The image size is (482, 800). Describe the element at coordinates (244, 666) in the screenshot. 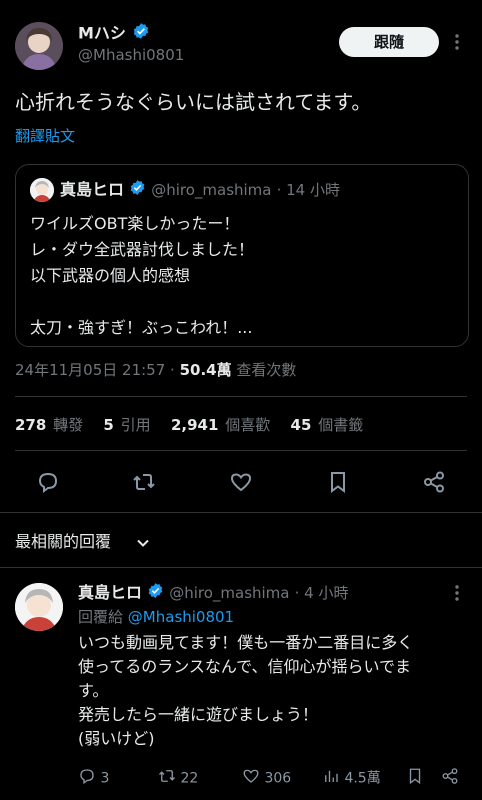

I see `reply-line: 使ってるのランスなんで、信仰心が揺らいでま` at that location.